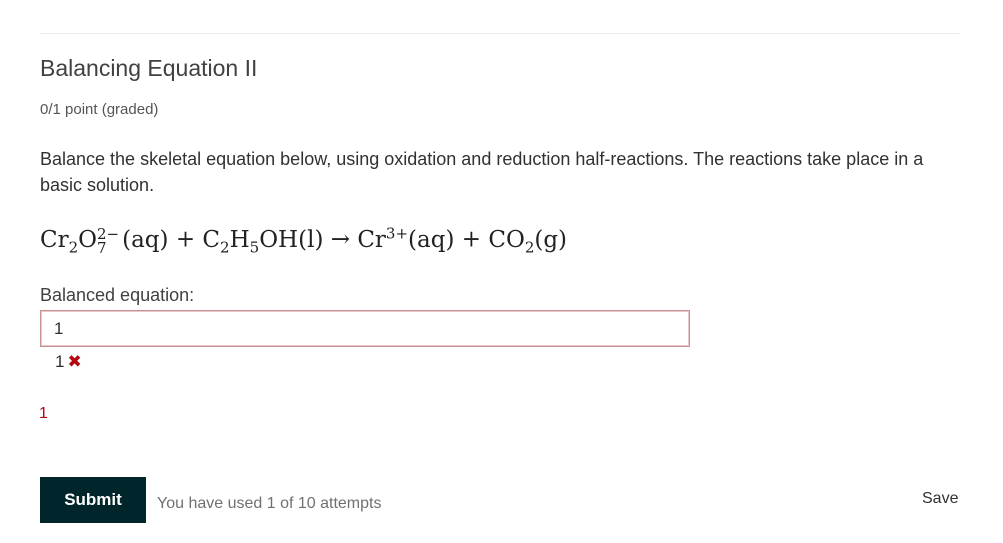 This screenshot has width=1003, height=543. What do you see at coordinates (551, 239) in the screenshot?
I see `eq-state: (g)` at bounding box center [551, 239].